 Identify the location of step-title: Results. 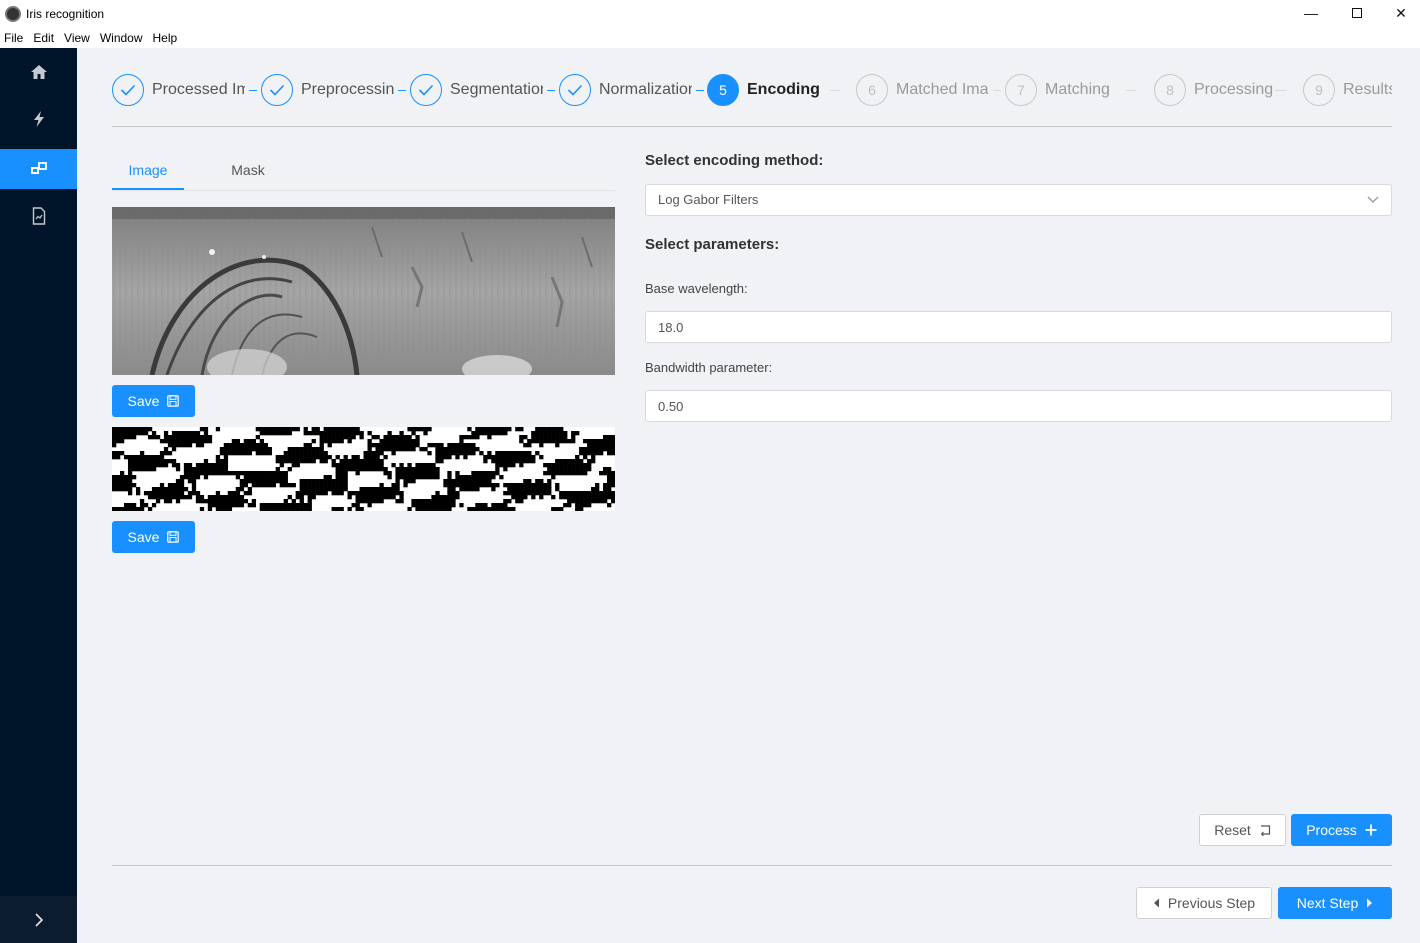
(1367, 89).